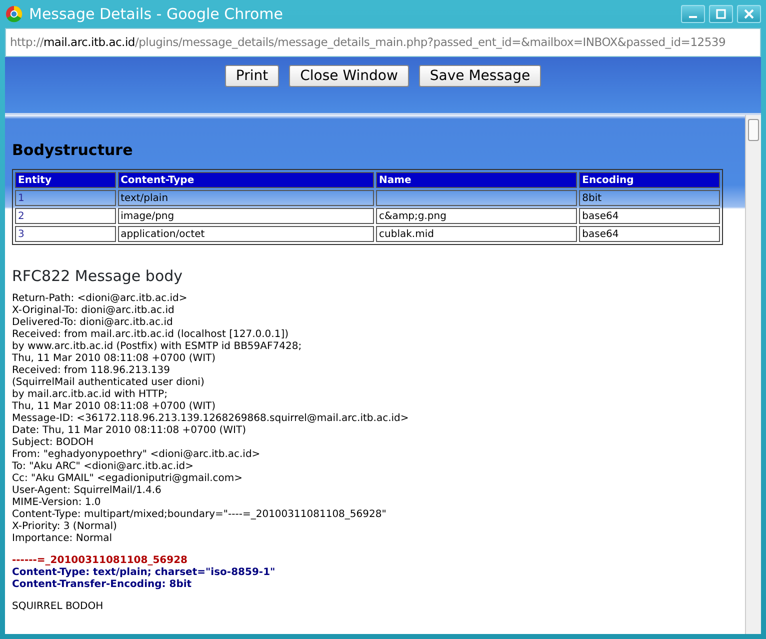 This screenshot has width=766, height=639. I want to click on header-line: X-Priority: 3 (Normal), so click(65, 527).